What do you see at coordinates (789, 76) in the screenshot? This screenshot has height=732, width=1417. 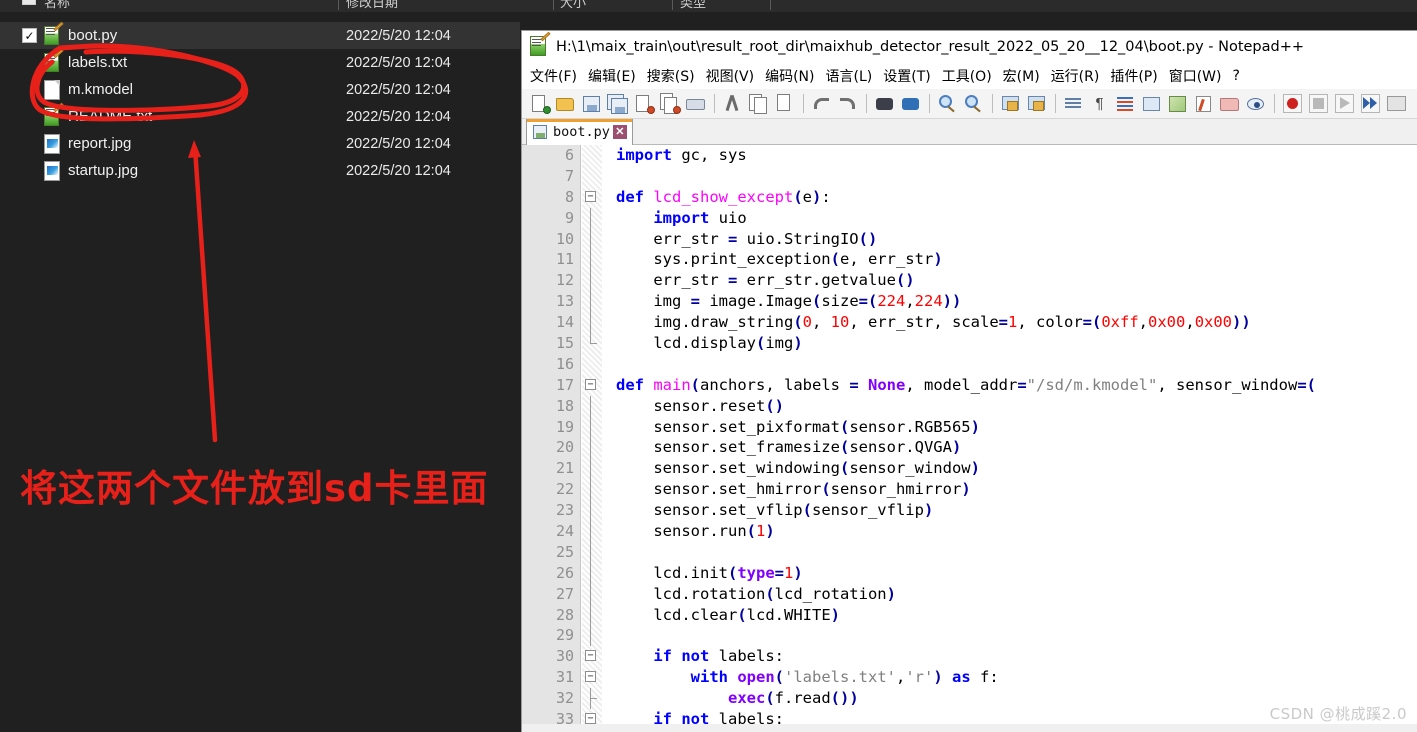 I see `menu-item-encoding: 编码(N)` at bounding box center [789, 76].